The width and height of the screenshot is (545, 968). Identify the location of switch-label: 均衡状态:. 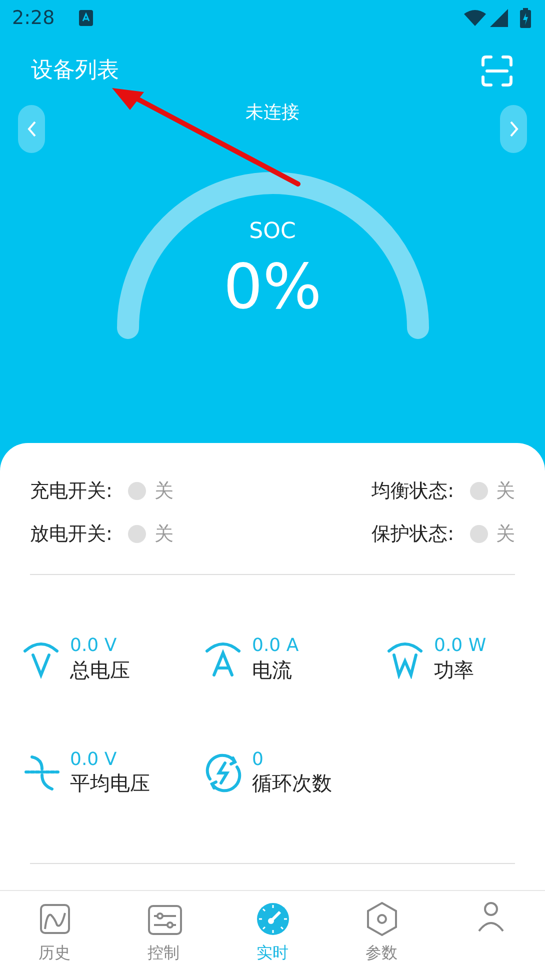
(413, 491).